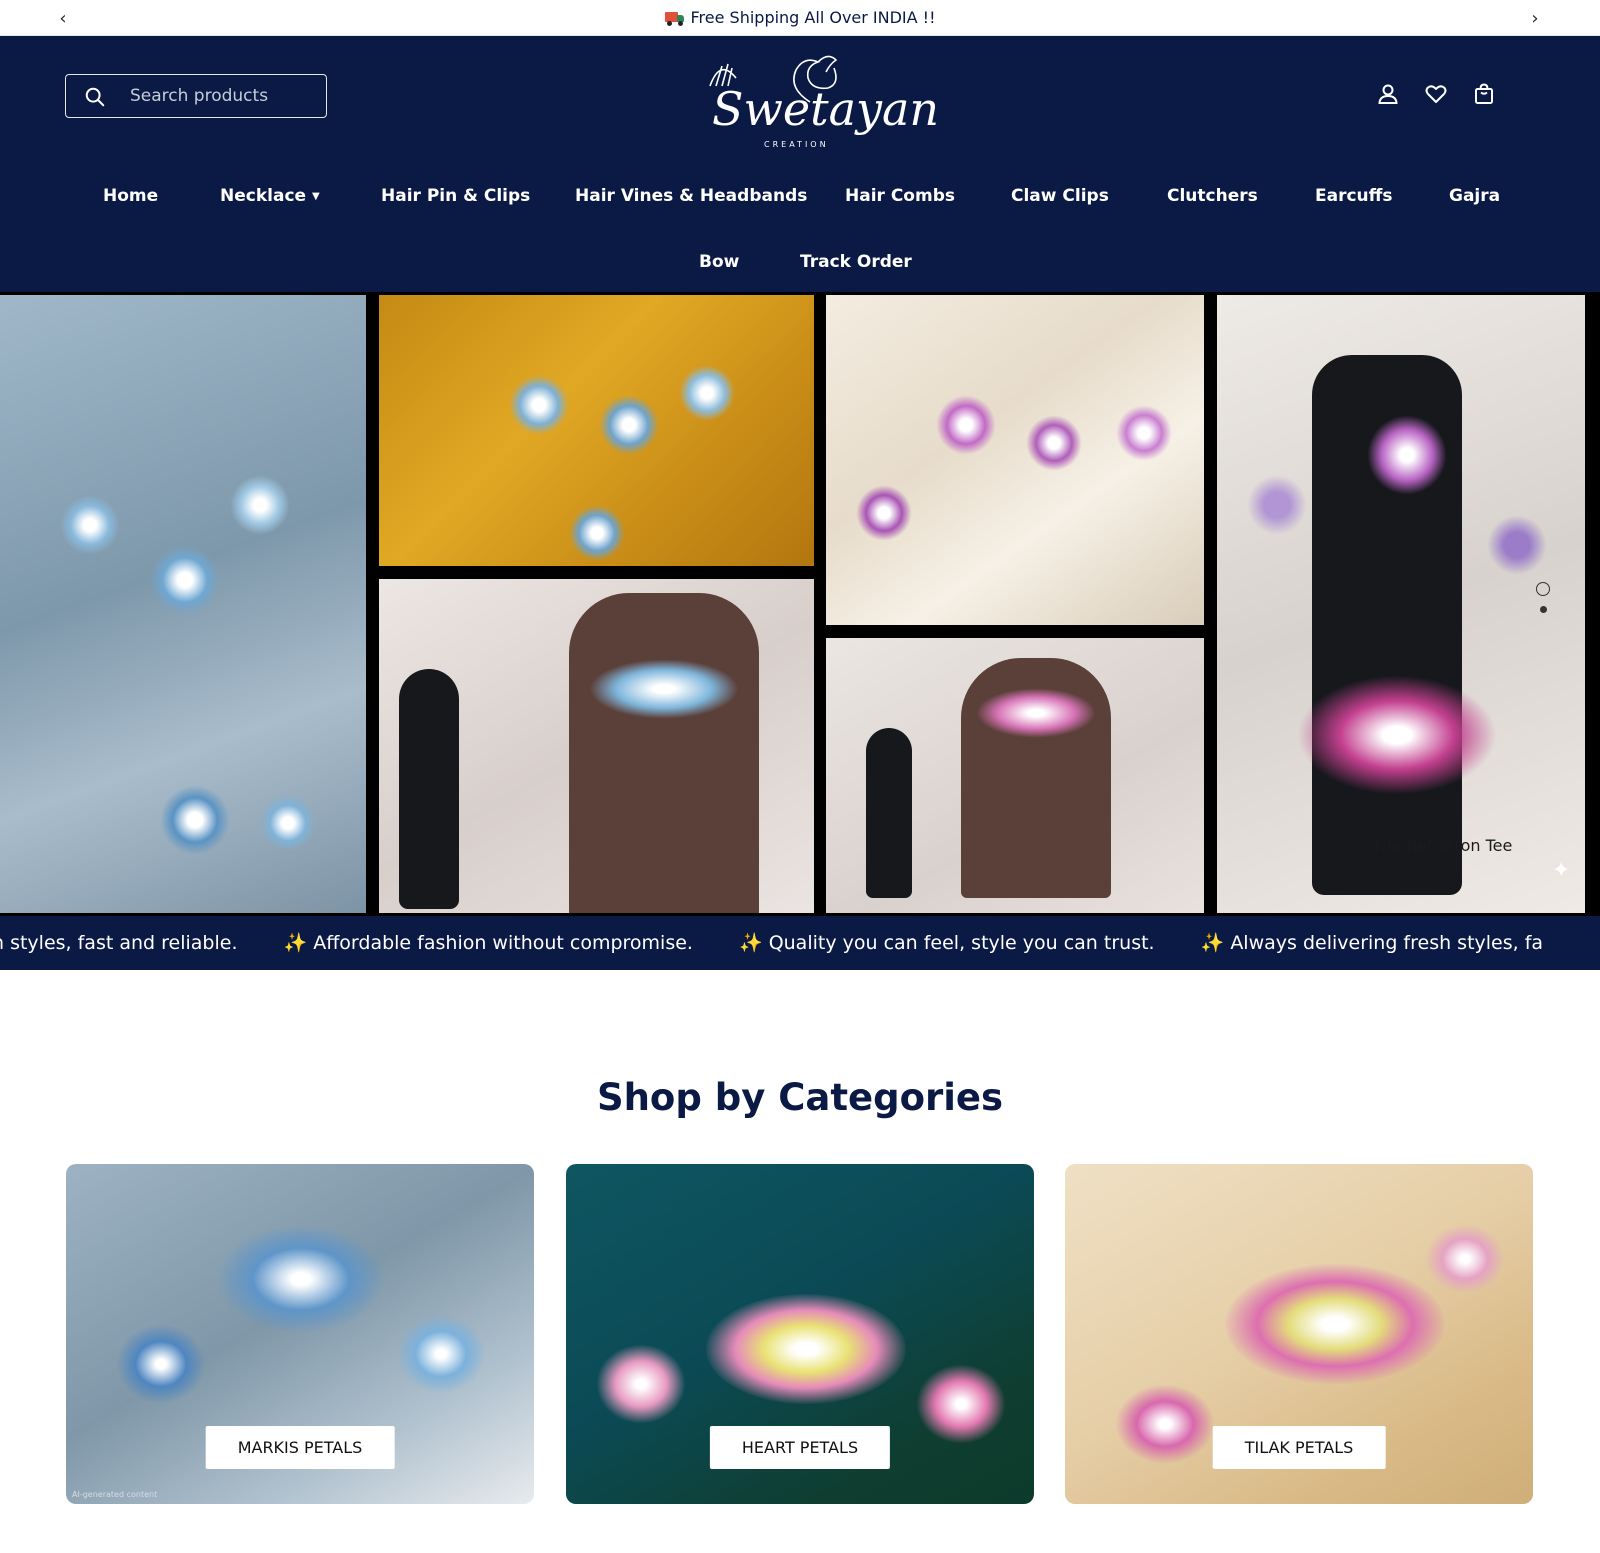 The width and height of the screenshot is (1600, 1553). I want to click on nav-item-bow: Bow, so click(719, 262).